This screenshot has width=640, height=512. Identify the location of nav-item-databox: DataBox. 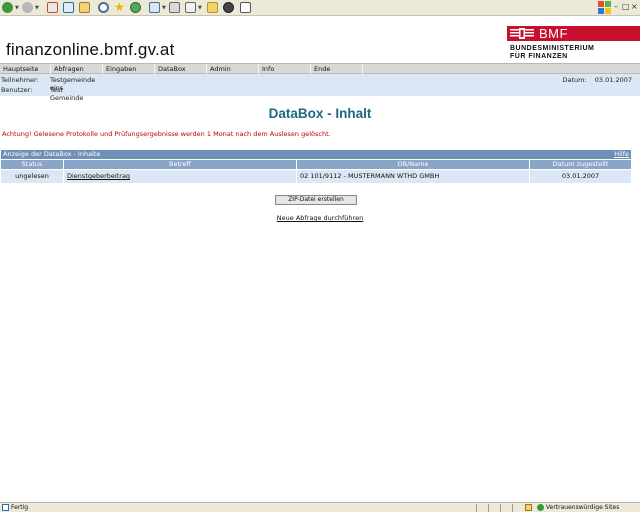
(181, 69).